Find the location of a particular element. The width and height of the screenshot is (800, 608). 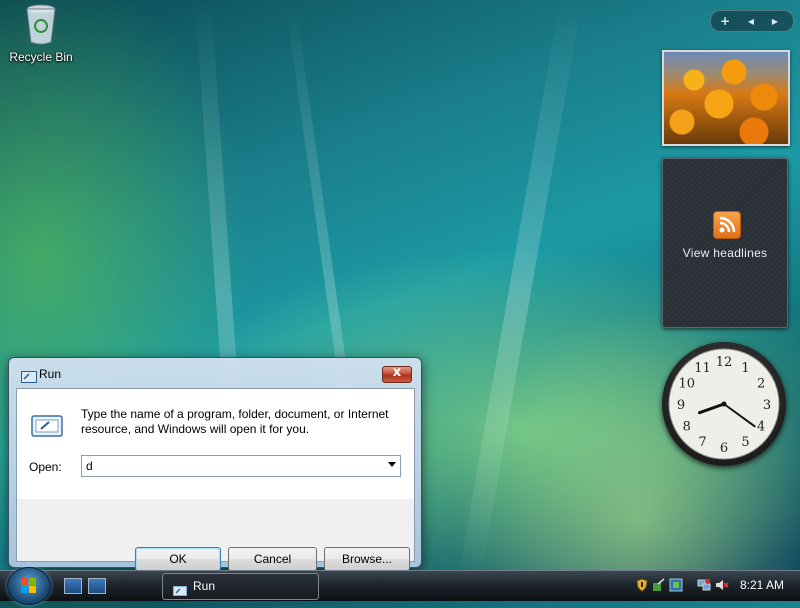

close-button: x is located at coordinates (397, 374).